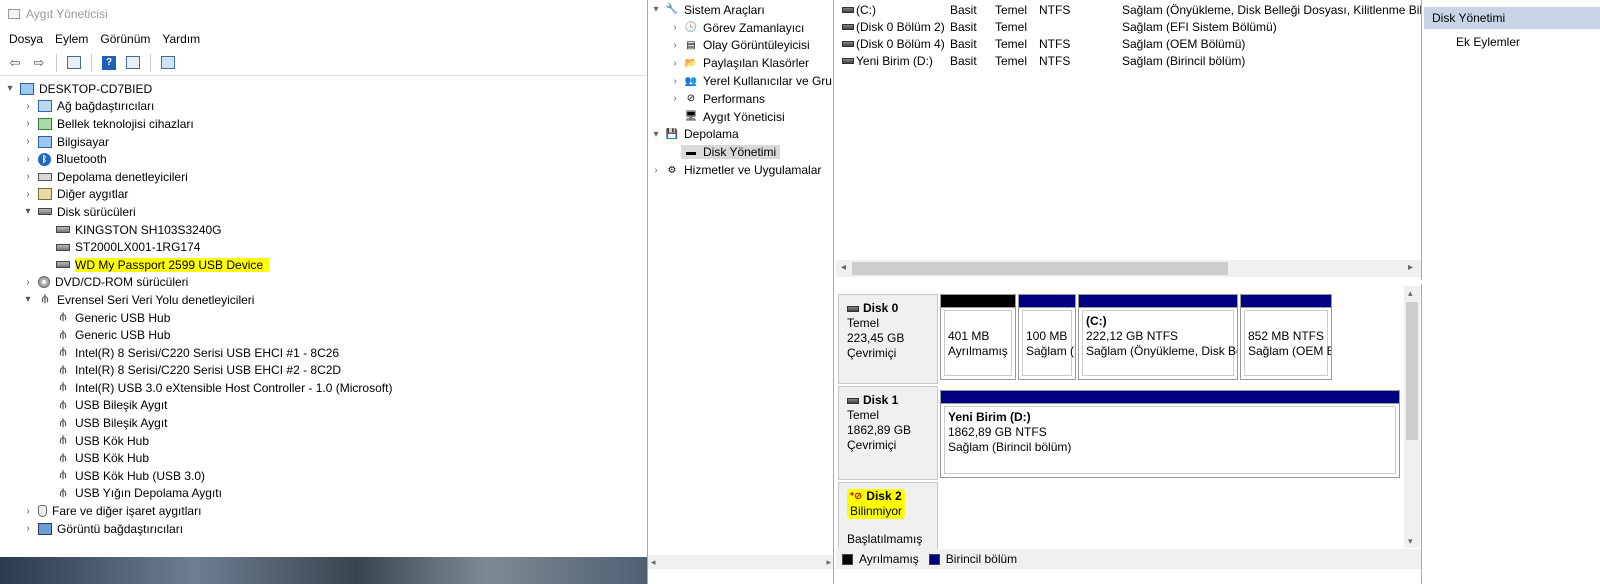 The height and width of the screenshot is (584, 1600). What do you see at coordinates (894, 61) in the screenshot?
I see `volume-name: Yeni Birim (D:)` at bounding box center [894, 61].